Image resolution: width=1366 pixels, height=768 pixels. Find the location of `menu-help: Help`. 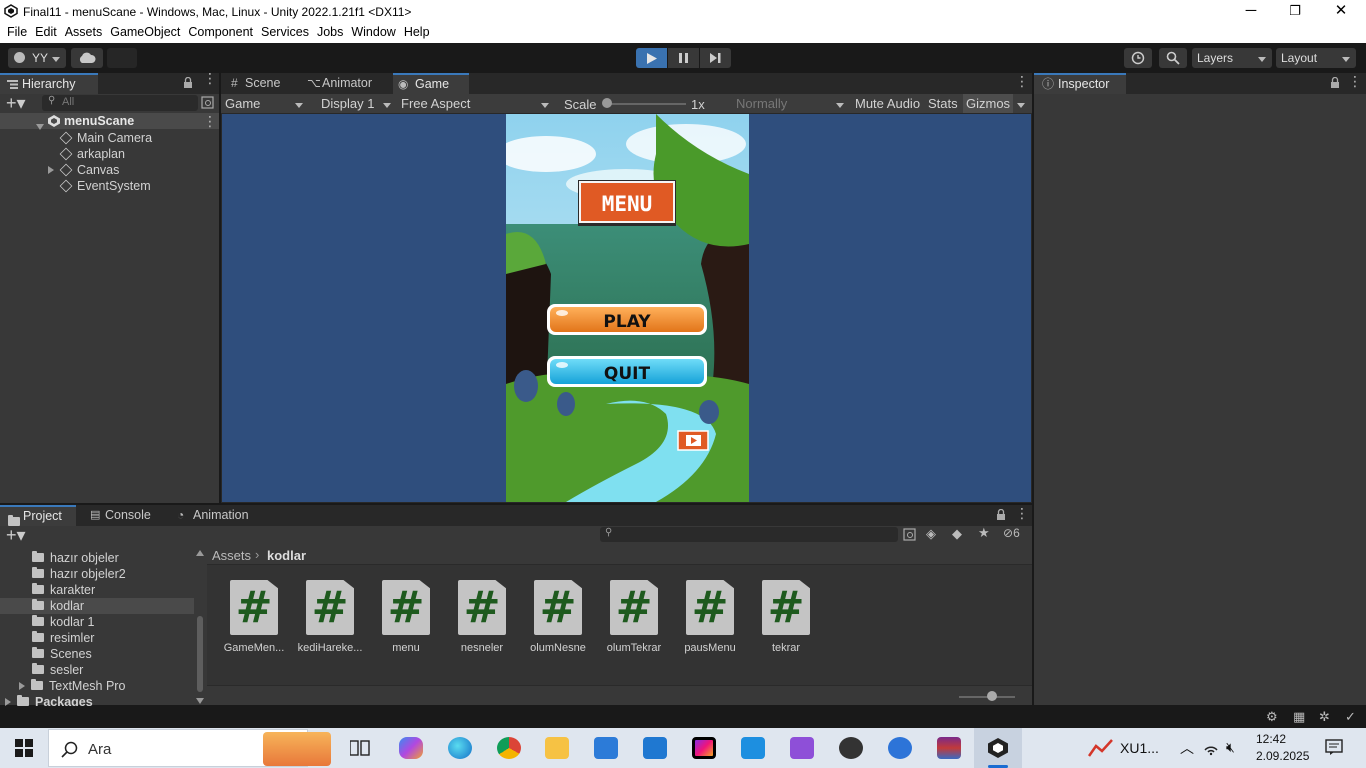

menu-help: Help is located at coordinates (413, 31).